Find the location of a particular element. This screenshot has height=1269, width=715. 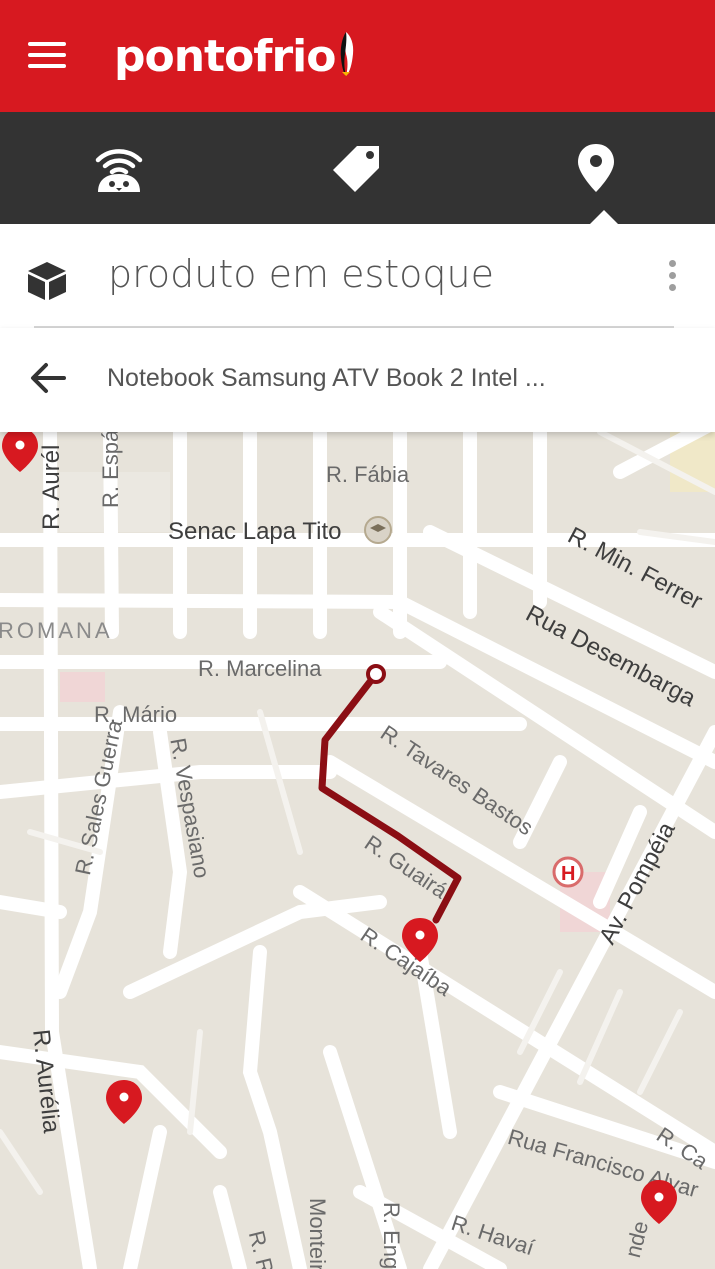

price-tag-icon is located at coordinates (356, 169).